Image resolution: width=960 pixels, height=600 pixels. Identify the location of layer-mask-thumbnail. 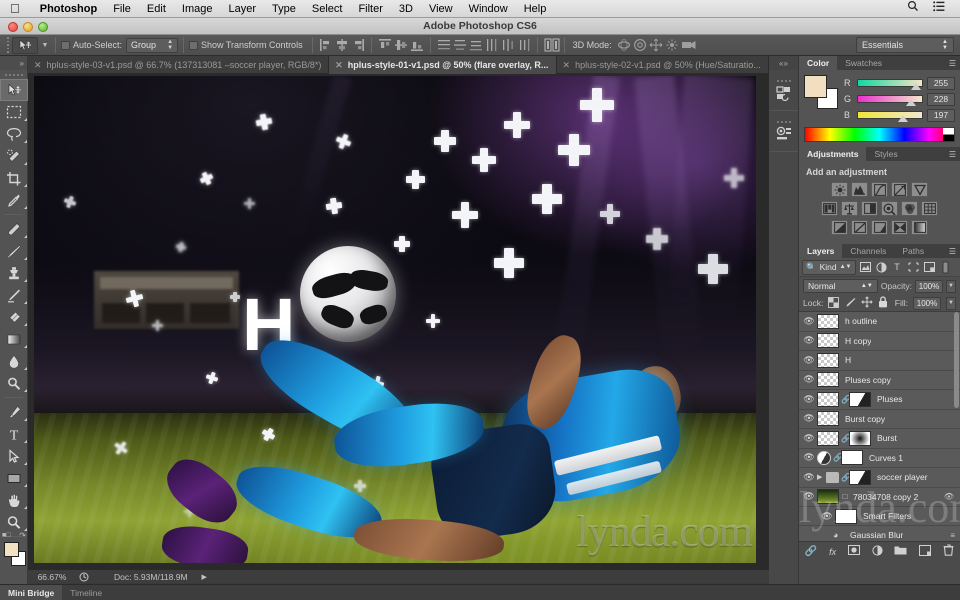
(860, 477).